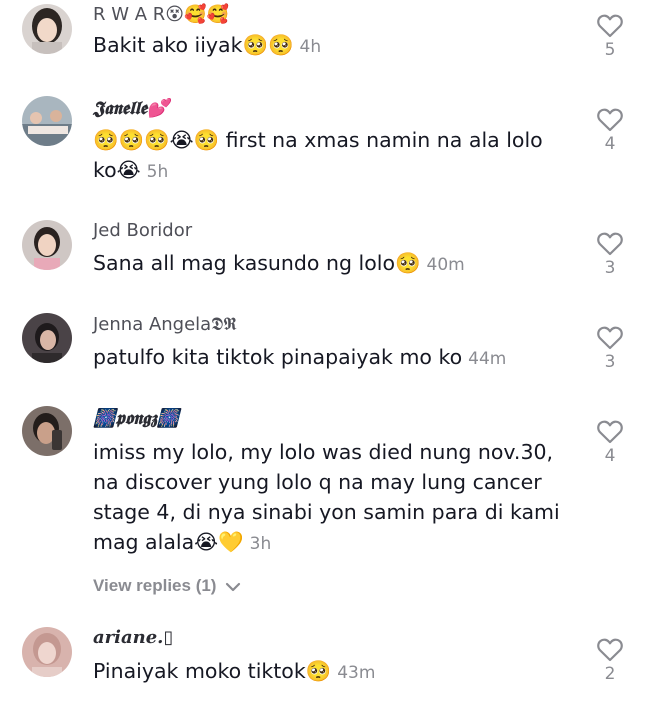 The width and height of the screenshot is (648, 711). Describe the element at coordinates (133, 638) in the screenshot. I see `comment-username: 𝒂𝒓𝒊𝒂𝒏𝒆.▯` at that location.